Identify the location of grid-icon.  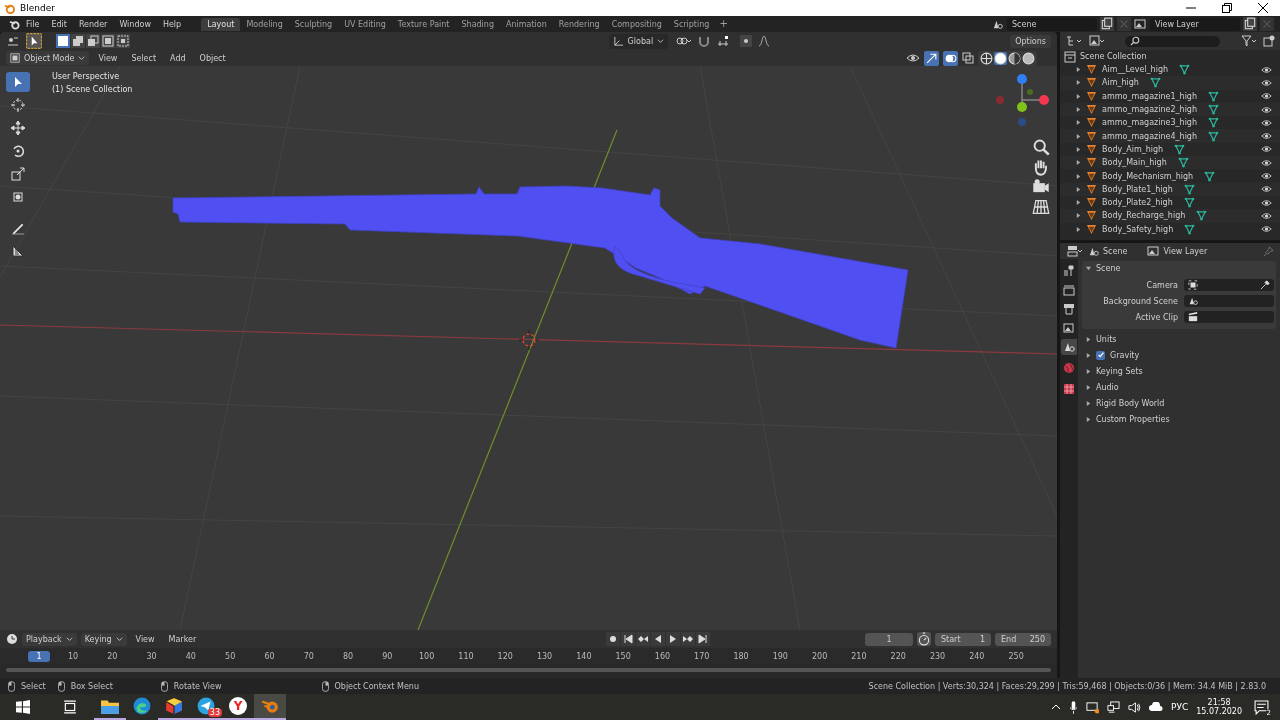
(1041, 207).